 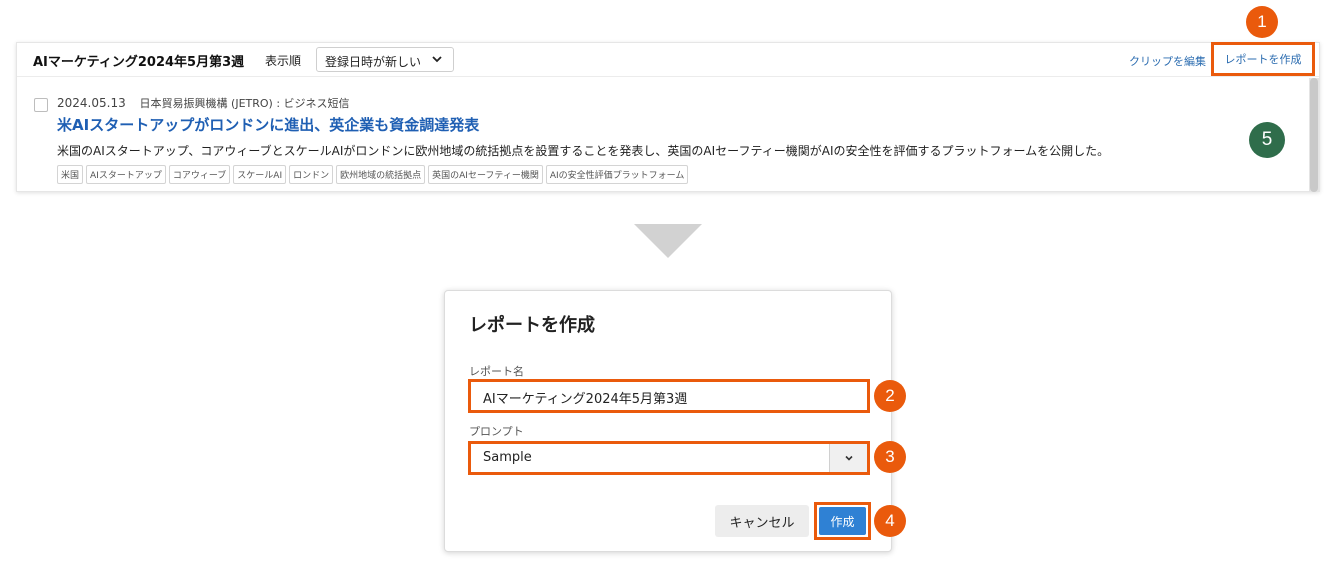 I want to click on step-badge-5: 5, so click(x=1267, y=140).